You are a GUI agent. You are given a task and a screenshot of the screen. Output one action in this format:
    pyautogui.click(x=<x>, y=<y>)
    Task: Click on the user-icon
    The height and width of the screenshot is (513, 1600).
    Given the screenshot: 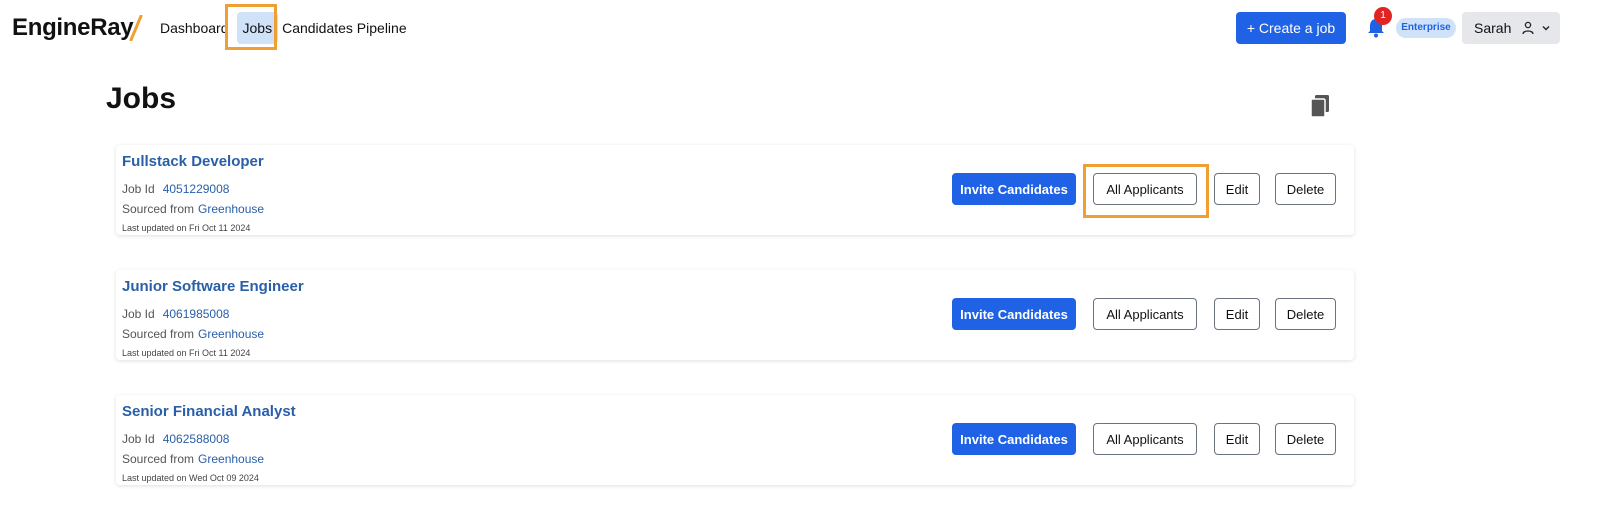 What is the action you would take?
    pyautogui.click(x=1528, y=28)
    